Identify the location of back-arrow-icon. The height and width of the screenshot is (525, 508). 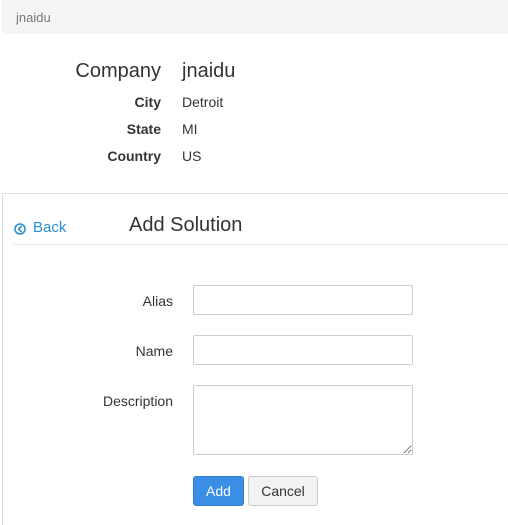
(20, 228).